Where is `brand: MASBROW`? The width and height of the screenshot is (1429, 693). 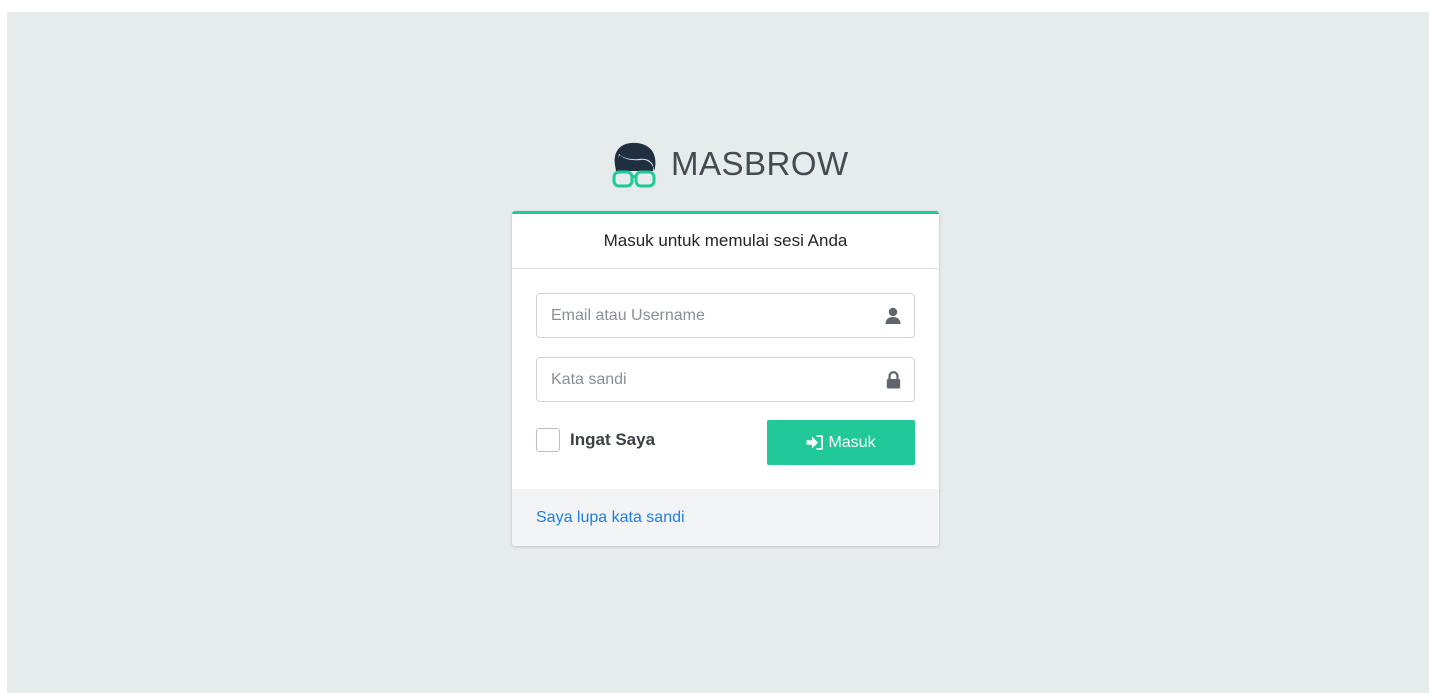
brand: MASBROW is located at coordinates (729, 164).